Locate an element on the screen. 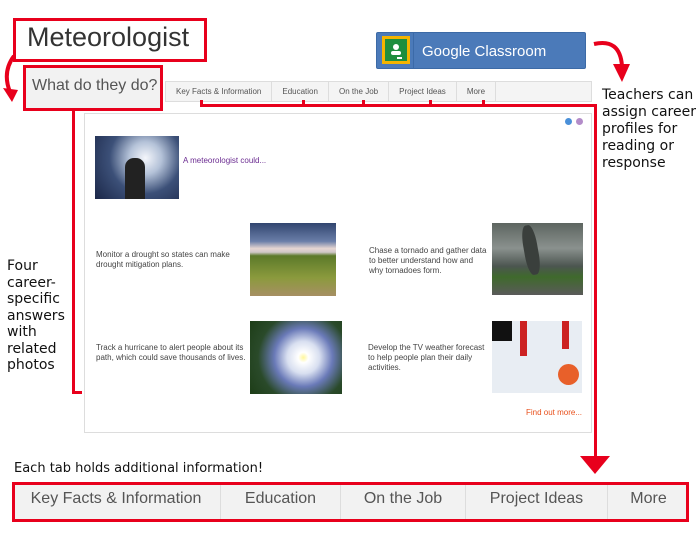  meteorologist-hurricane-photo is located at coordinates (137, 167).